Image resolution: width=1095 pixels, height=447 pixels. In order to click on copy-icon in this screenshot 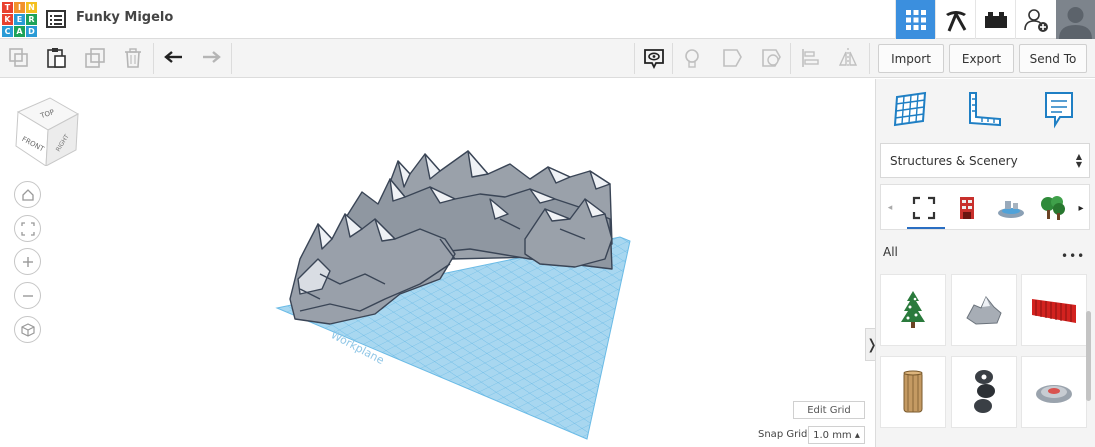, I will do `click(18, 57)`.